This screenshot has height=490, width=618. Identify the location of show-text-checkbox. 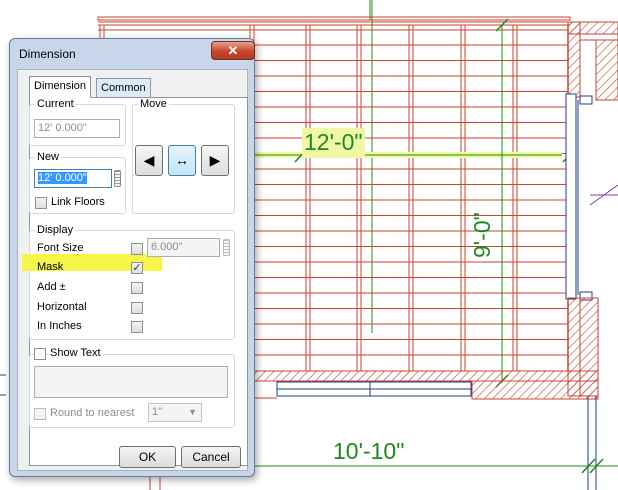
(40, 354).